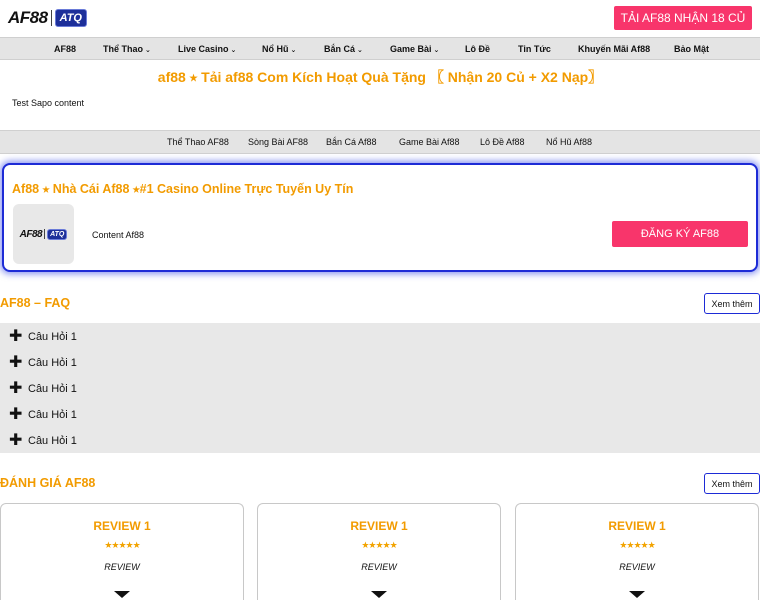  What do you see at coordinates (569, 142) in the screenshot?
I see `category-link-no-hu: Nổ Hũ Af88` at bounding box center [569, 142].